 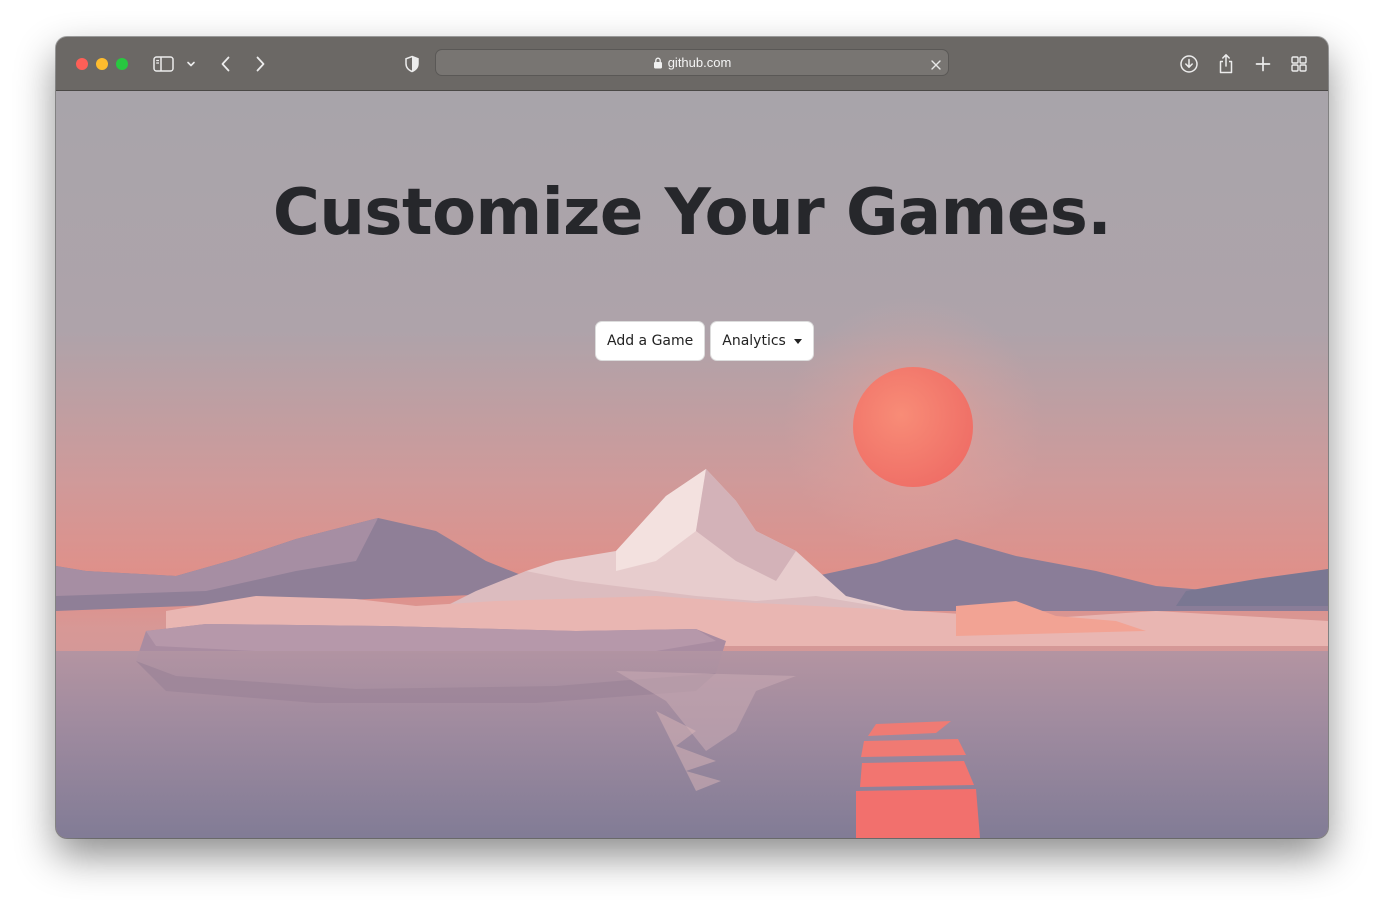 I want to click on add-game-button: Add a Game, so click(x=650, y=341).